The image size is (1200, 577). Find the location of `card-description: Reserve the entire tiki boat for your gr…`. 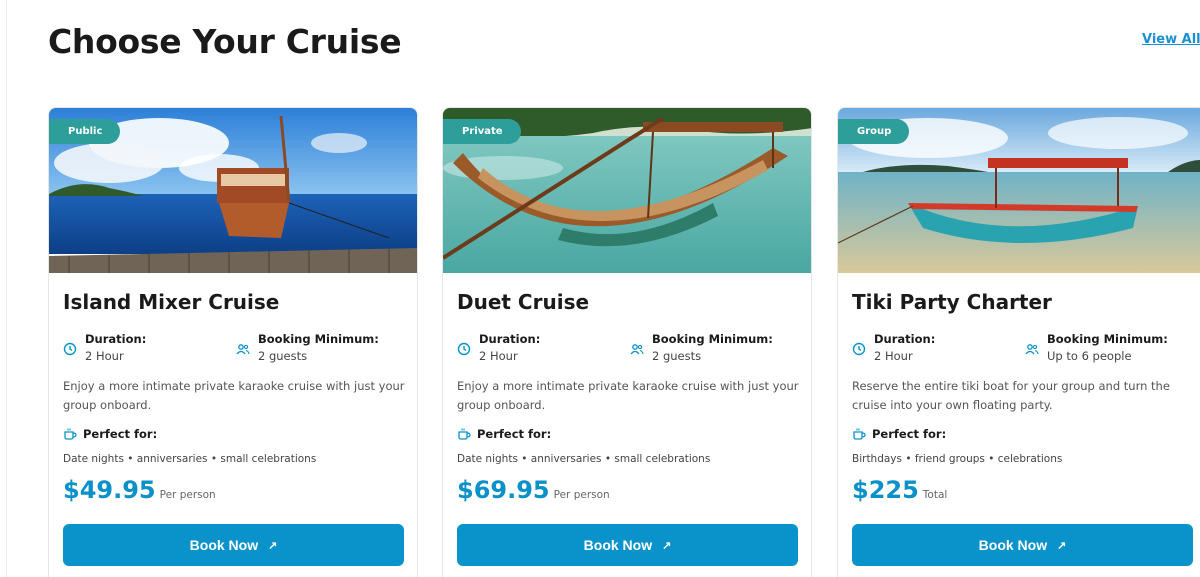

card-description: Reserve the entire tiki boat for your gr… is located at coordinates (1011, 395).